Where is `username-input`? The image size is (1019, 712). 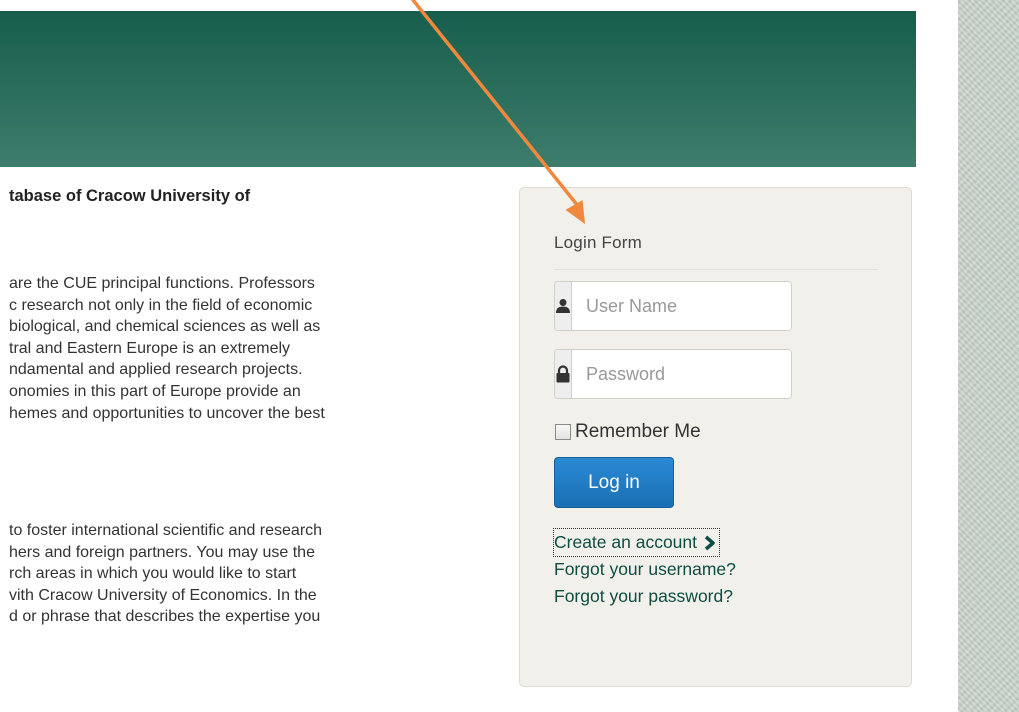 username-input is located at coordinates (681, 306).